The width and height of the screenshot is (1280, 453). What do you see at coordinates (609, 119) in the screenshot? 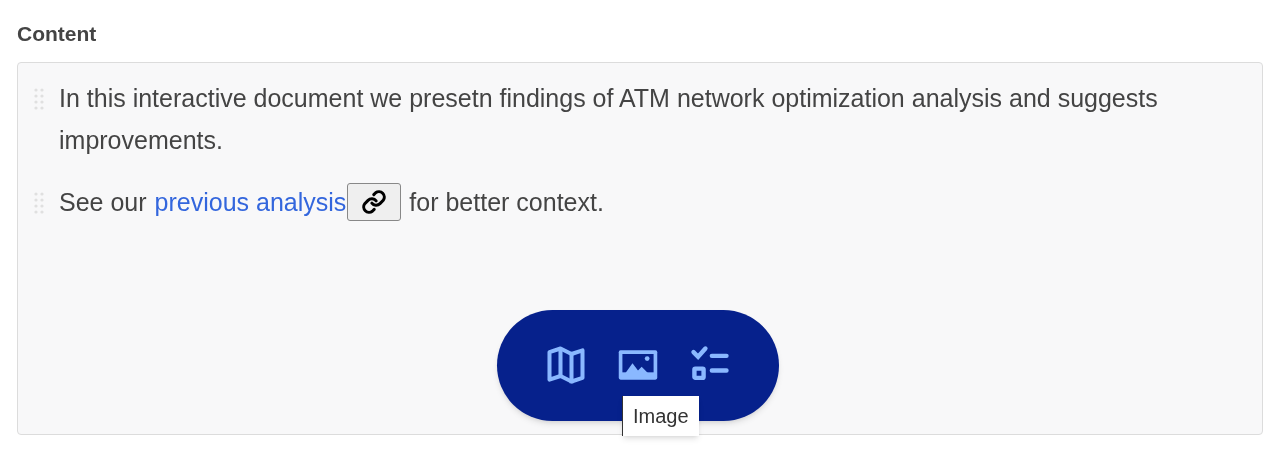
I see `paragraph: In this interactive document we presetn findings of ATM network optimization analysis and suggests improvements.` at bounding box center [609, 119].